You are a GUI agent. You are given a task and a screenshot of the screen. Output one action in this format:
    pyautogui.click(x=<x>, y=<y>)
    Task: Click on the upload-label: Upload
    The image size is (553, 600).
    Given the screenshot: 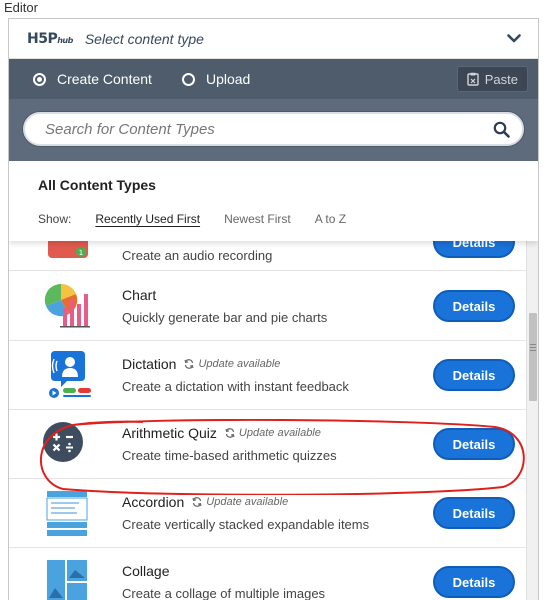 What is the action you would take?
    pyautogui.click(x=228, y=79)
    